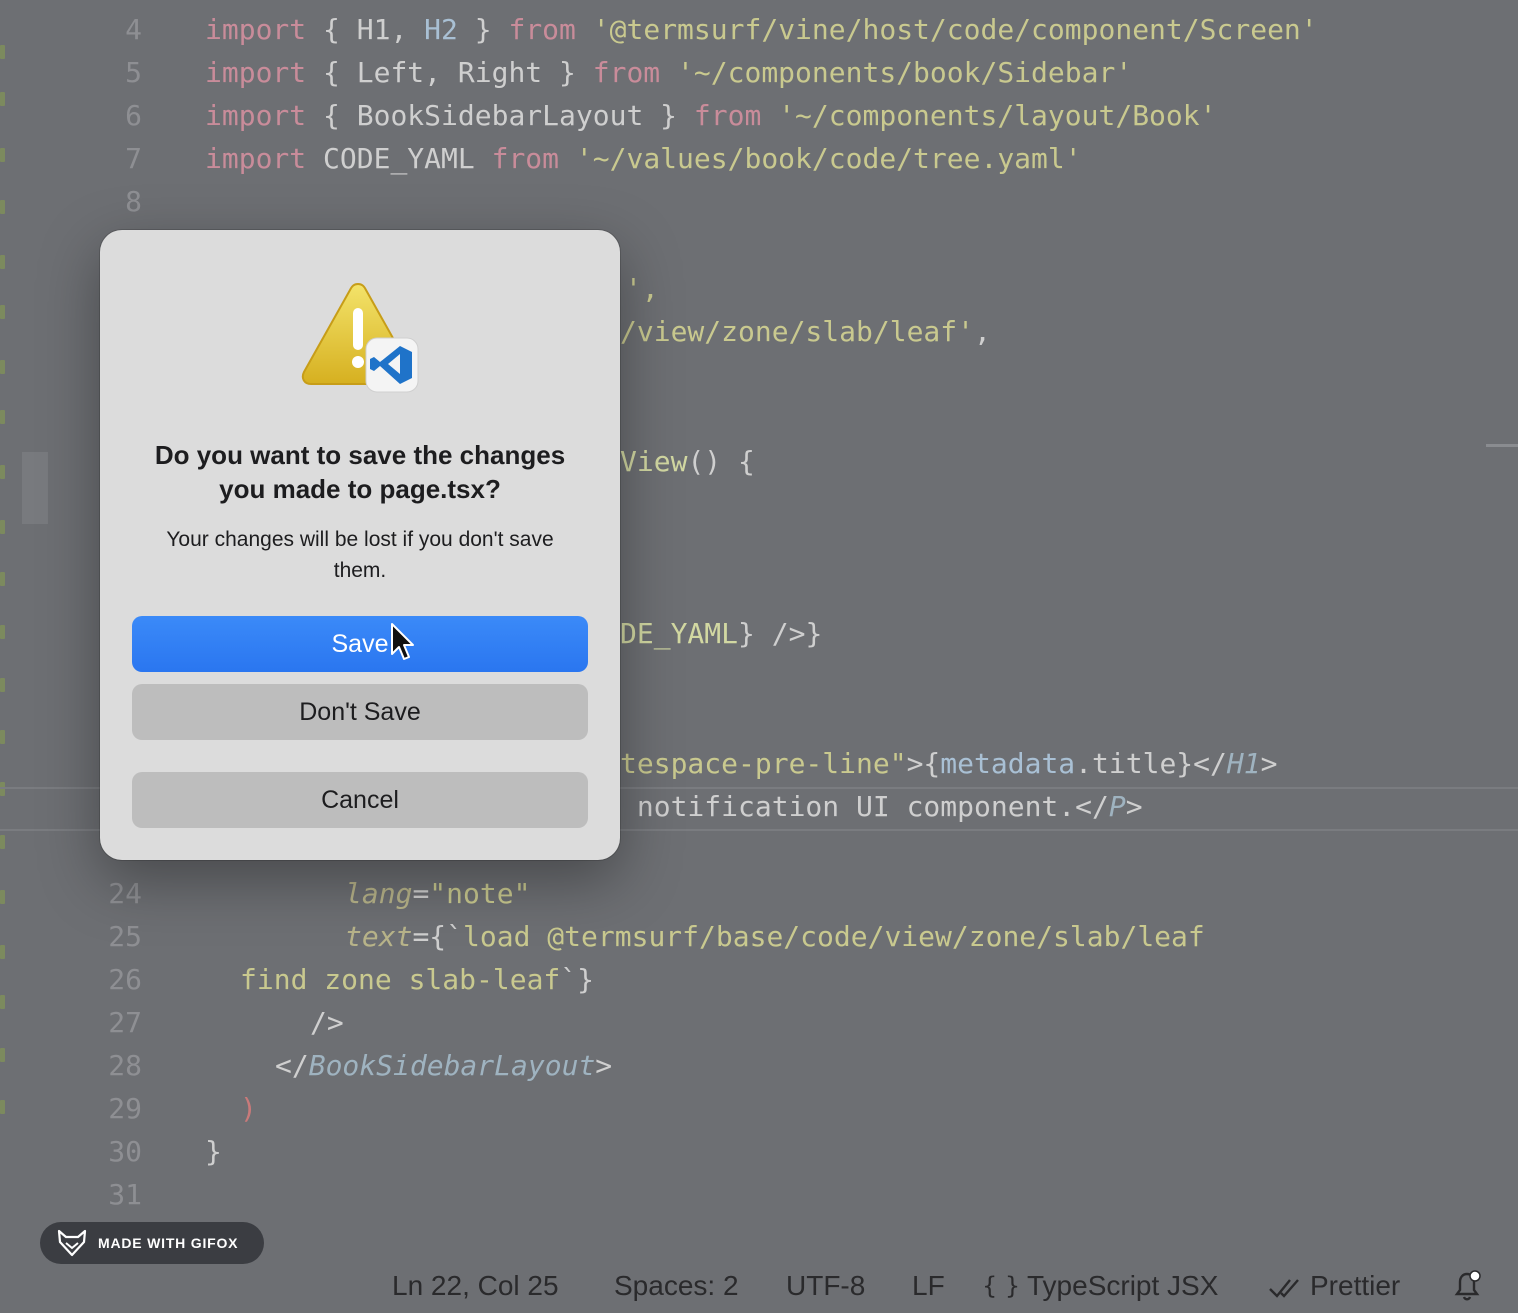  What do you see at coordinates (881, 806) in the screenshot?
I see `line-code: notification UI component.</P>` at bounding box center [881, 806].